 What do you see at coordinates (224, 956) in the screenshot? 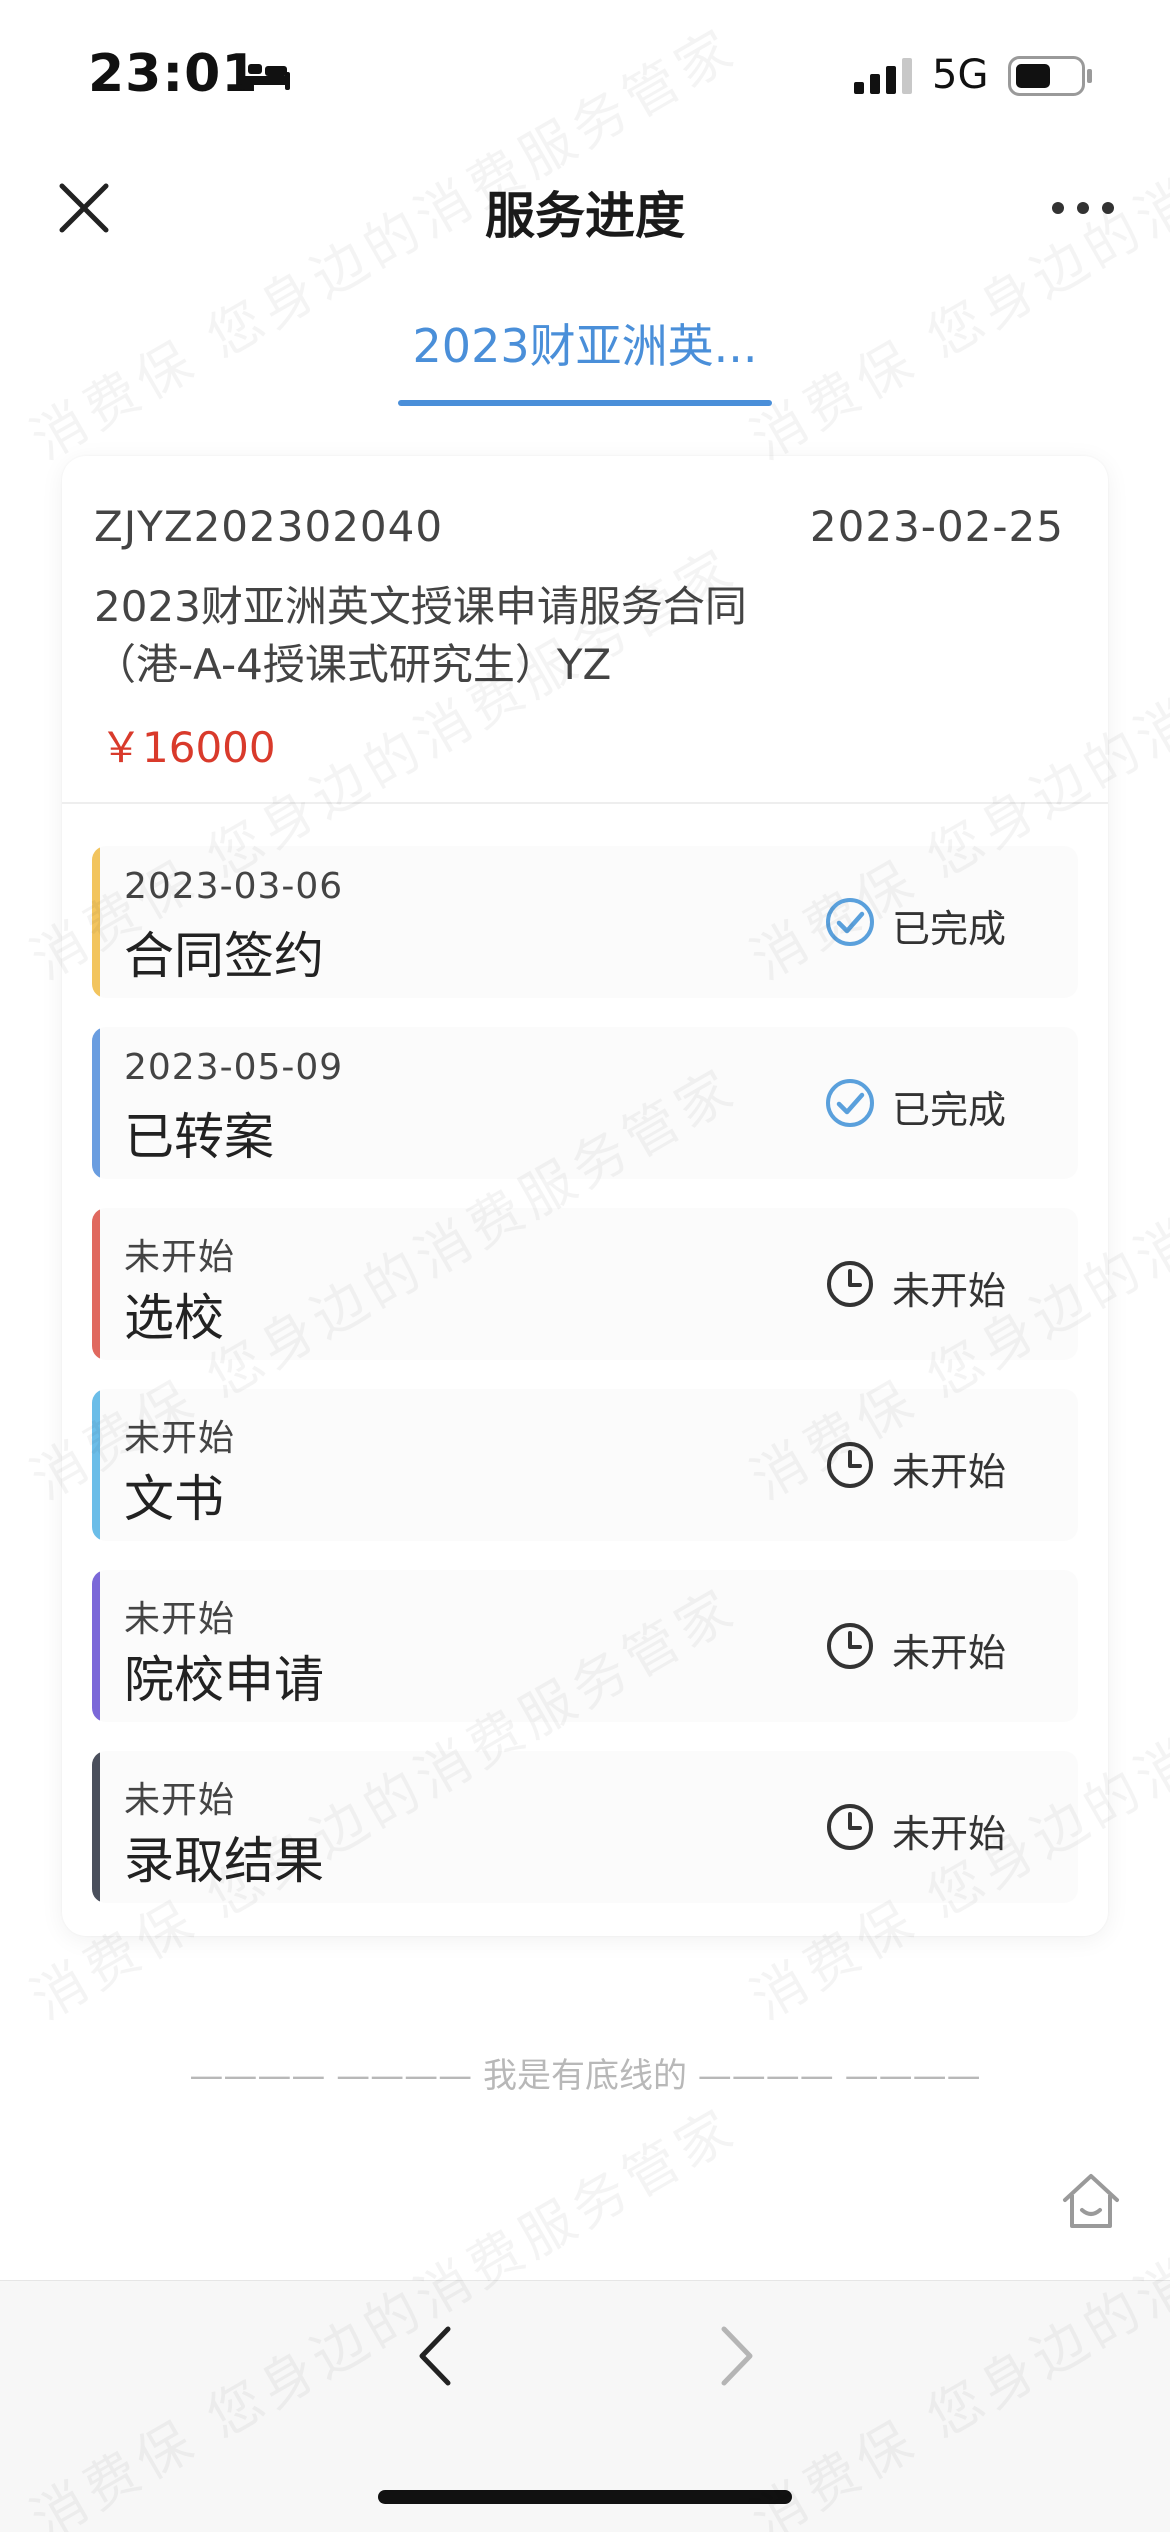
I see `step-name: 合同签约` at bounding box center [224, 956].